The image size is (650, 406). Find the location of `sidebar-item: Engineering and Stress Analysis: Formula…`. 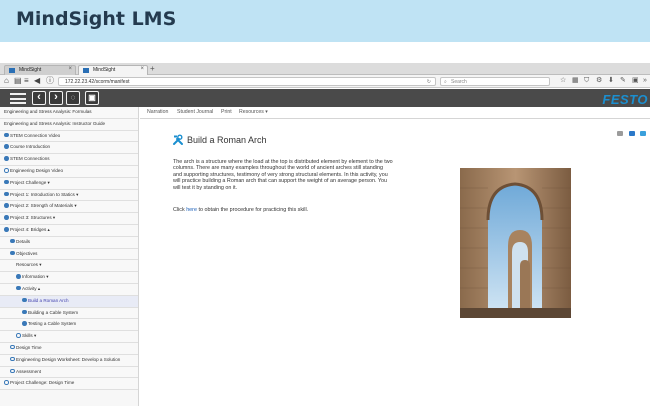

sidebar-item: Engineering and Stress Analysis: Formula… is located at coordinates (69, 113).